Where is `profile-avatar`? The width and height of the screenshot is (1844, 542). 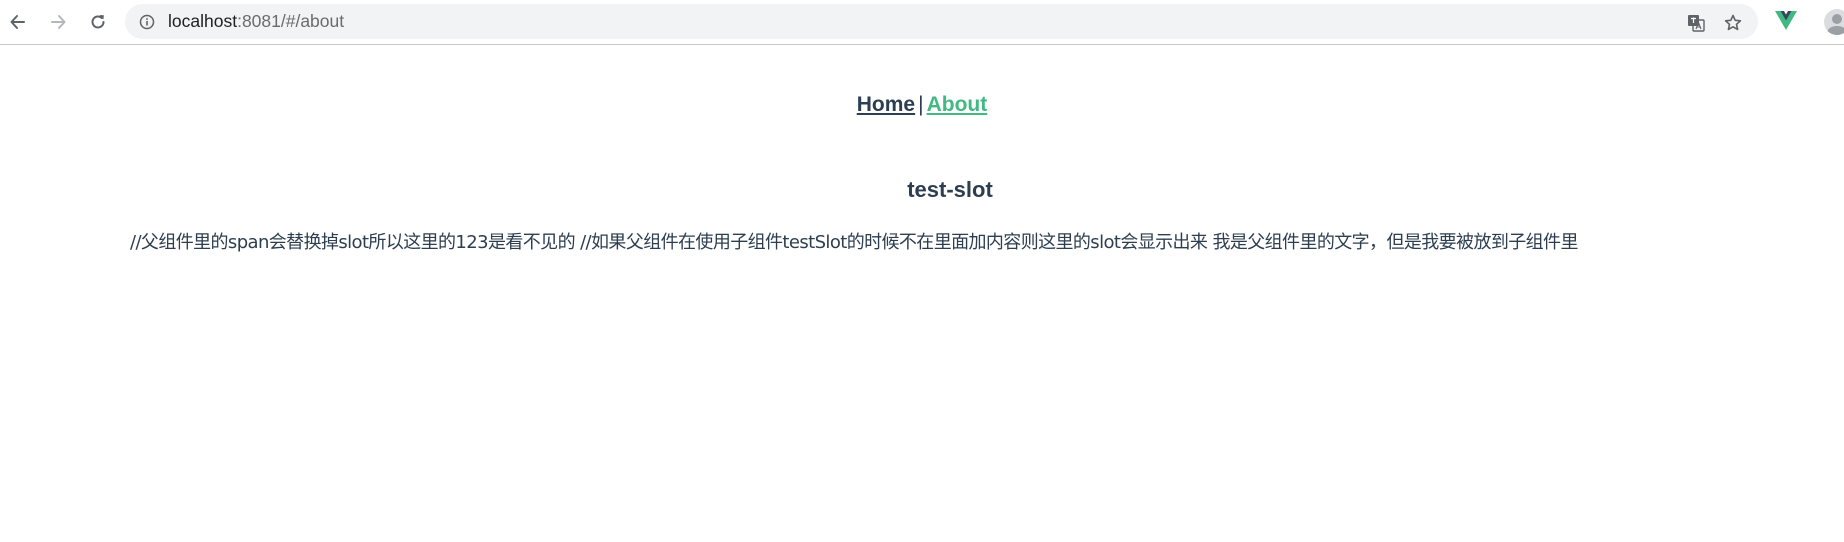
profile-avatar is located at coordinates (1834, 22).